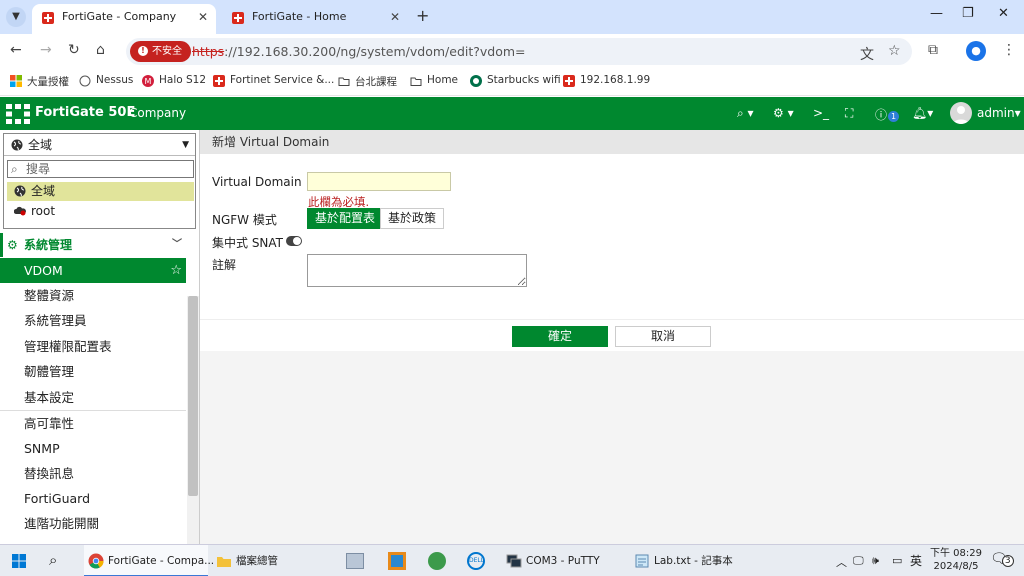 The height and width of the screenshot is (576, 1024). I want to click on forward-arrow-icon: →, so click(46, 50).